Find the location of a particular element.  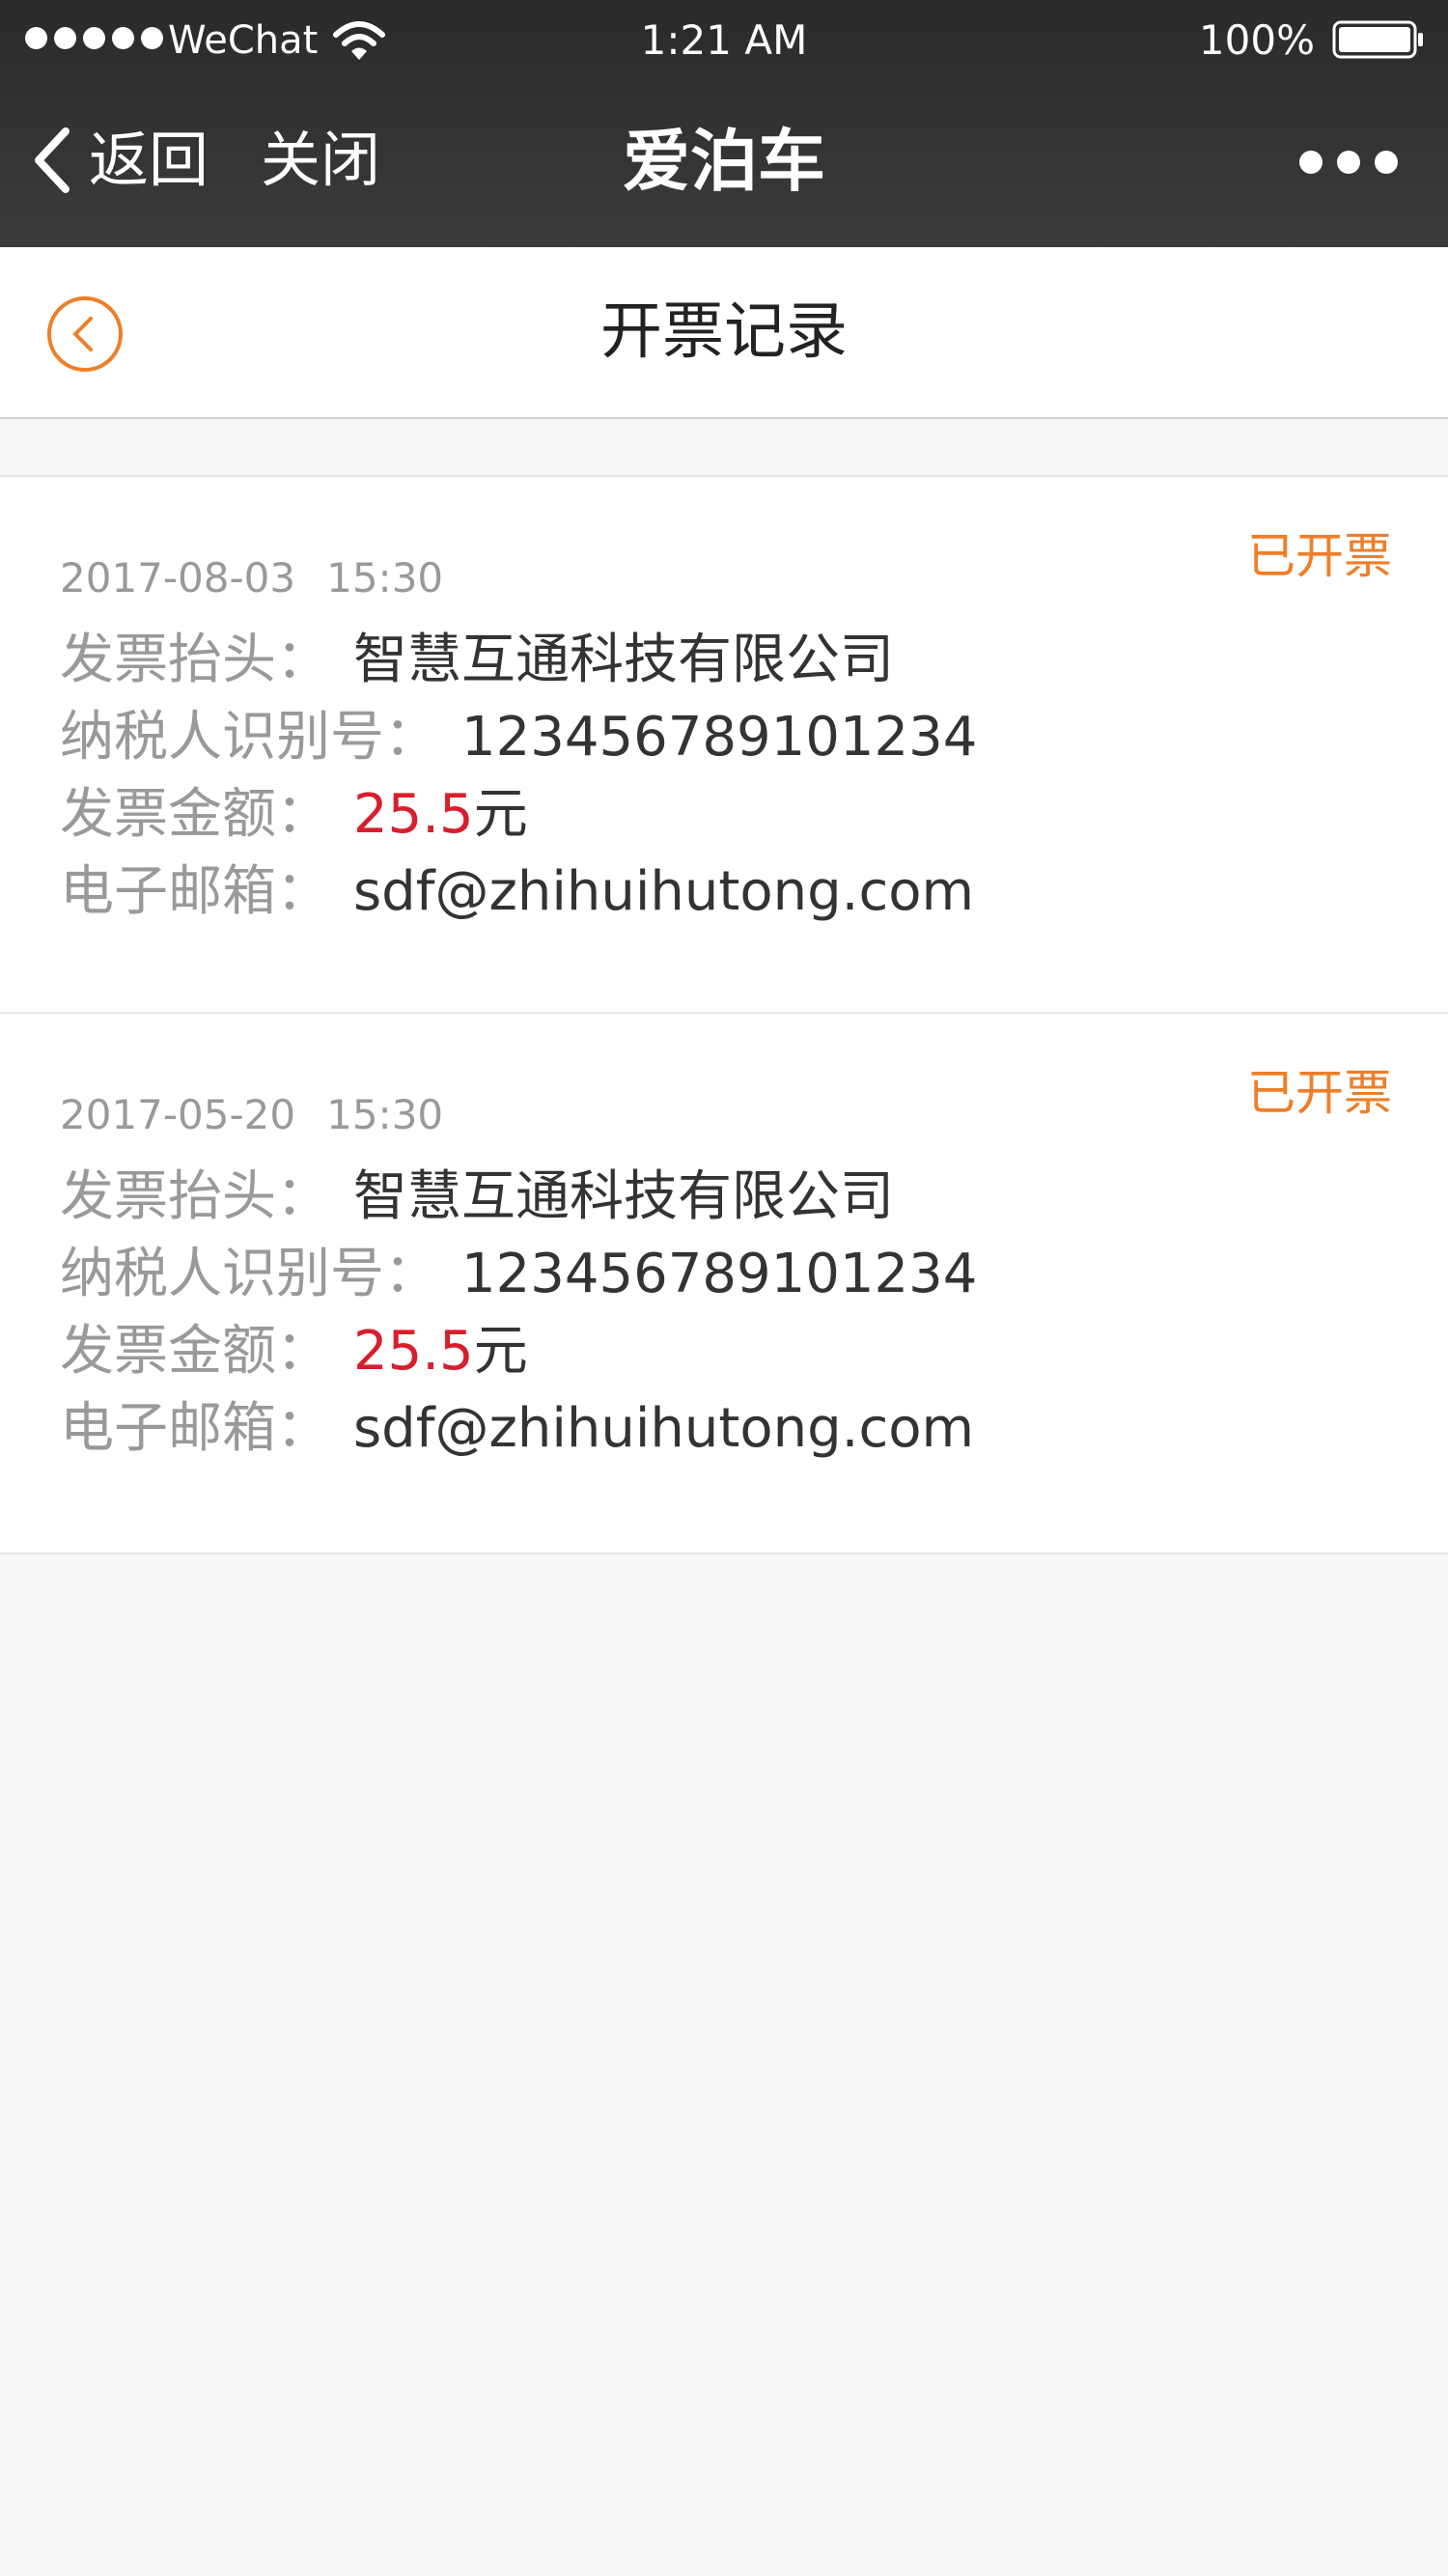

invoice-date: 2017-05-20 is located at coordinates (178, 1115).